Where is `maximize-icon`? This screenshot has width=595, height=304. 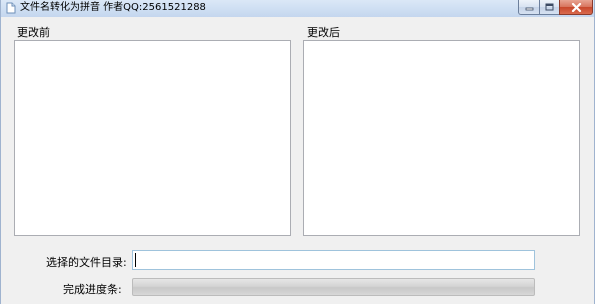 maximize-icon is located at coordinates (549, 7).